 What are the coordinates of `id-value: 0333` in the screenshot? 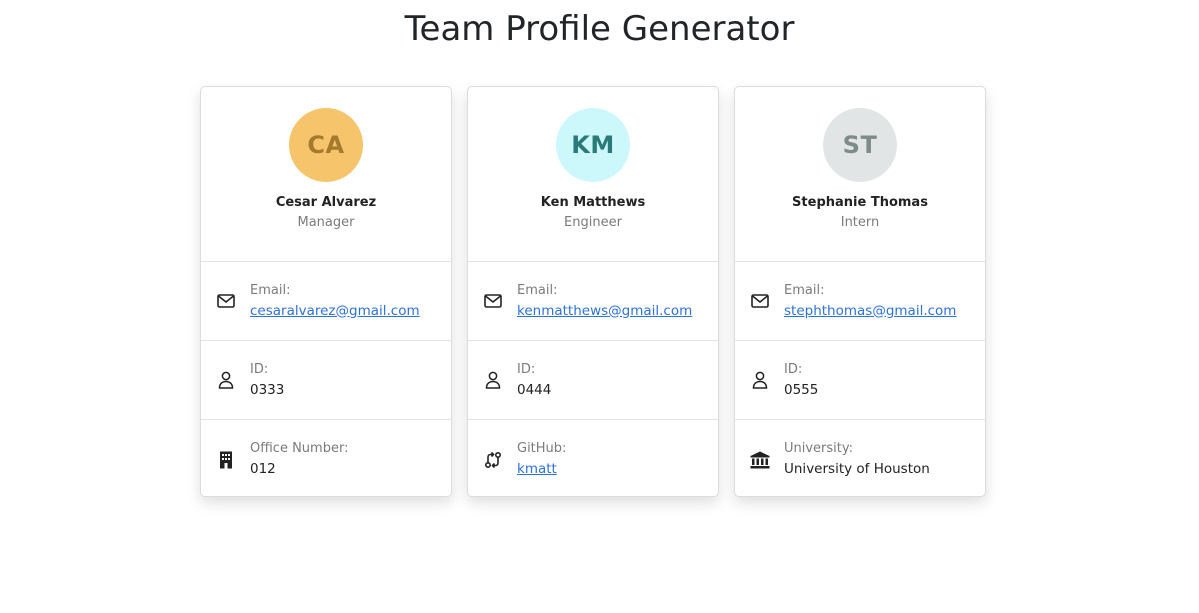 It's located at (267, 389).